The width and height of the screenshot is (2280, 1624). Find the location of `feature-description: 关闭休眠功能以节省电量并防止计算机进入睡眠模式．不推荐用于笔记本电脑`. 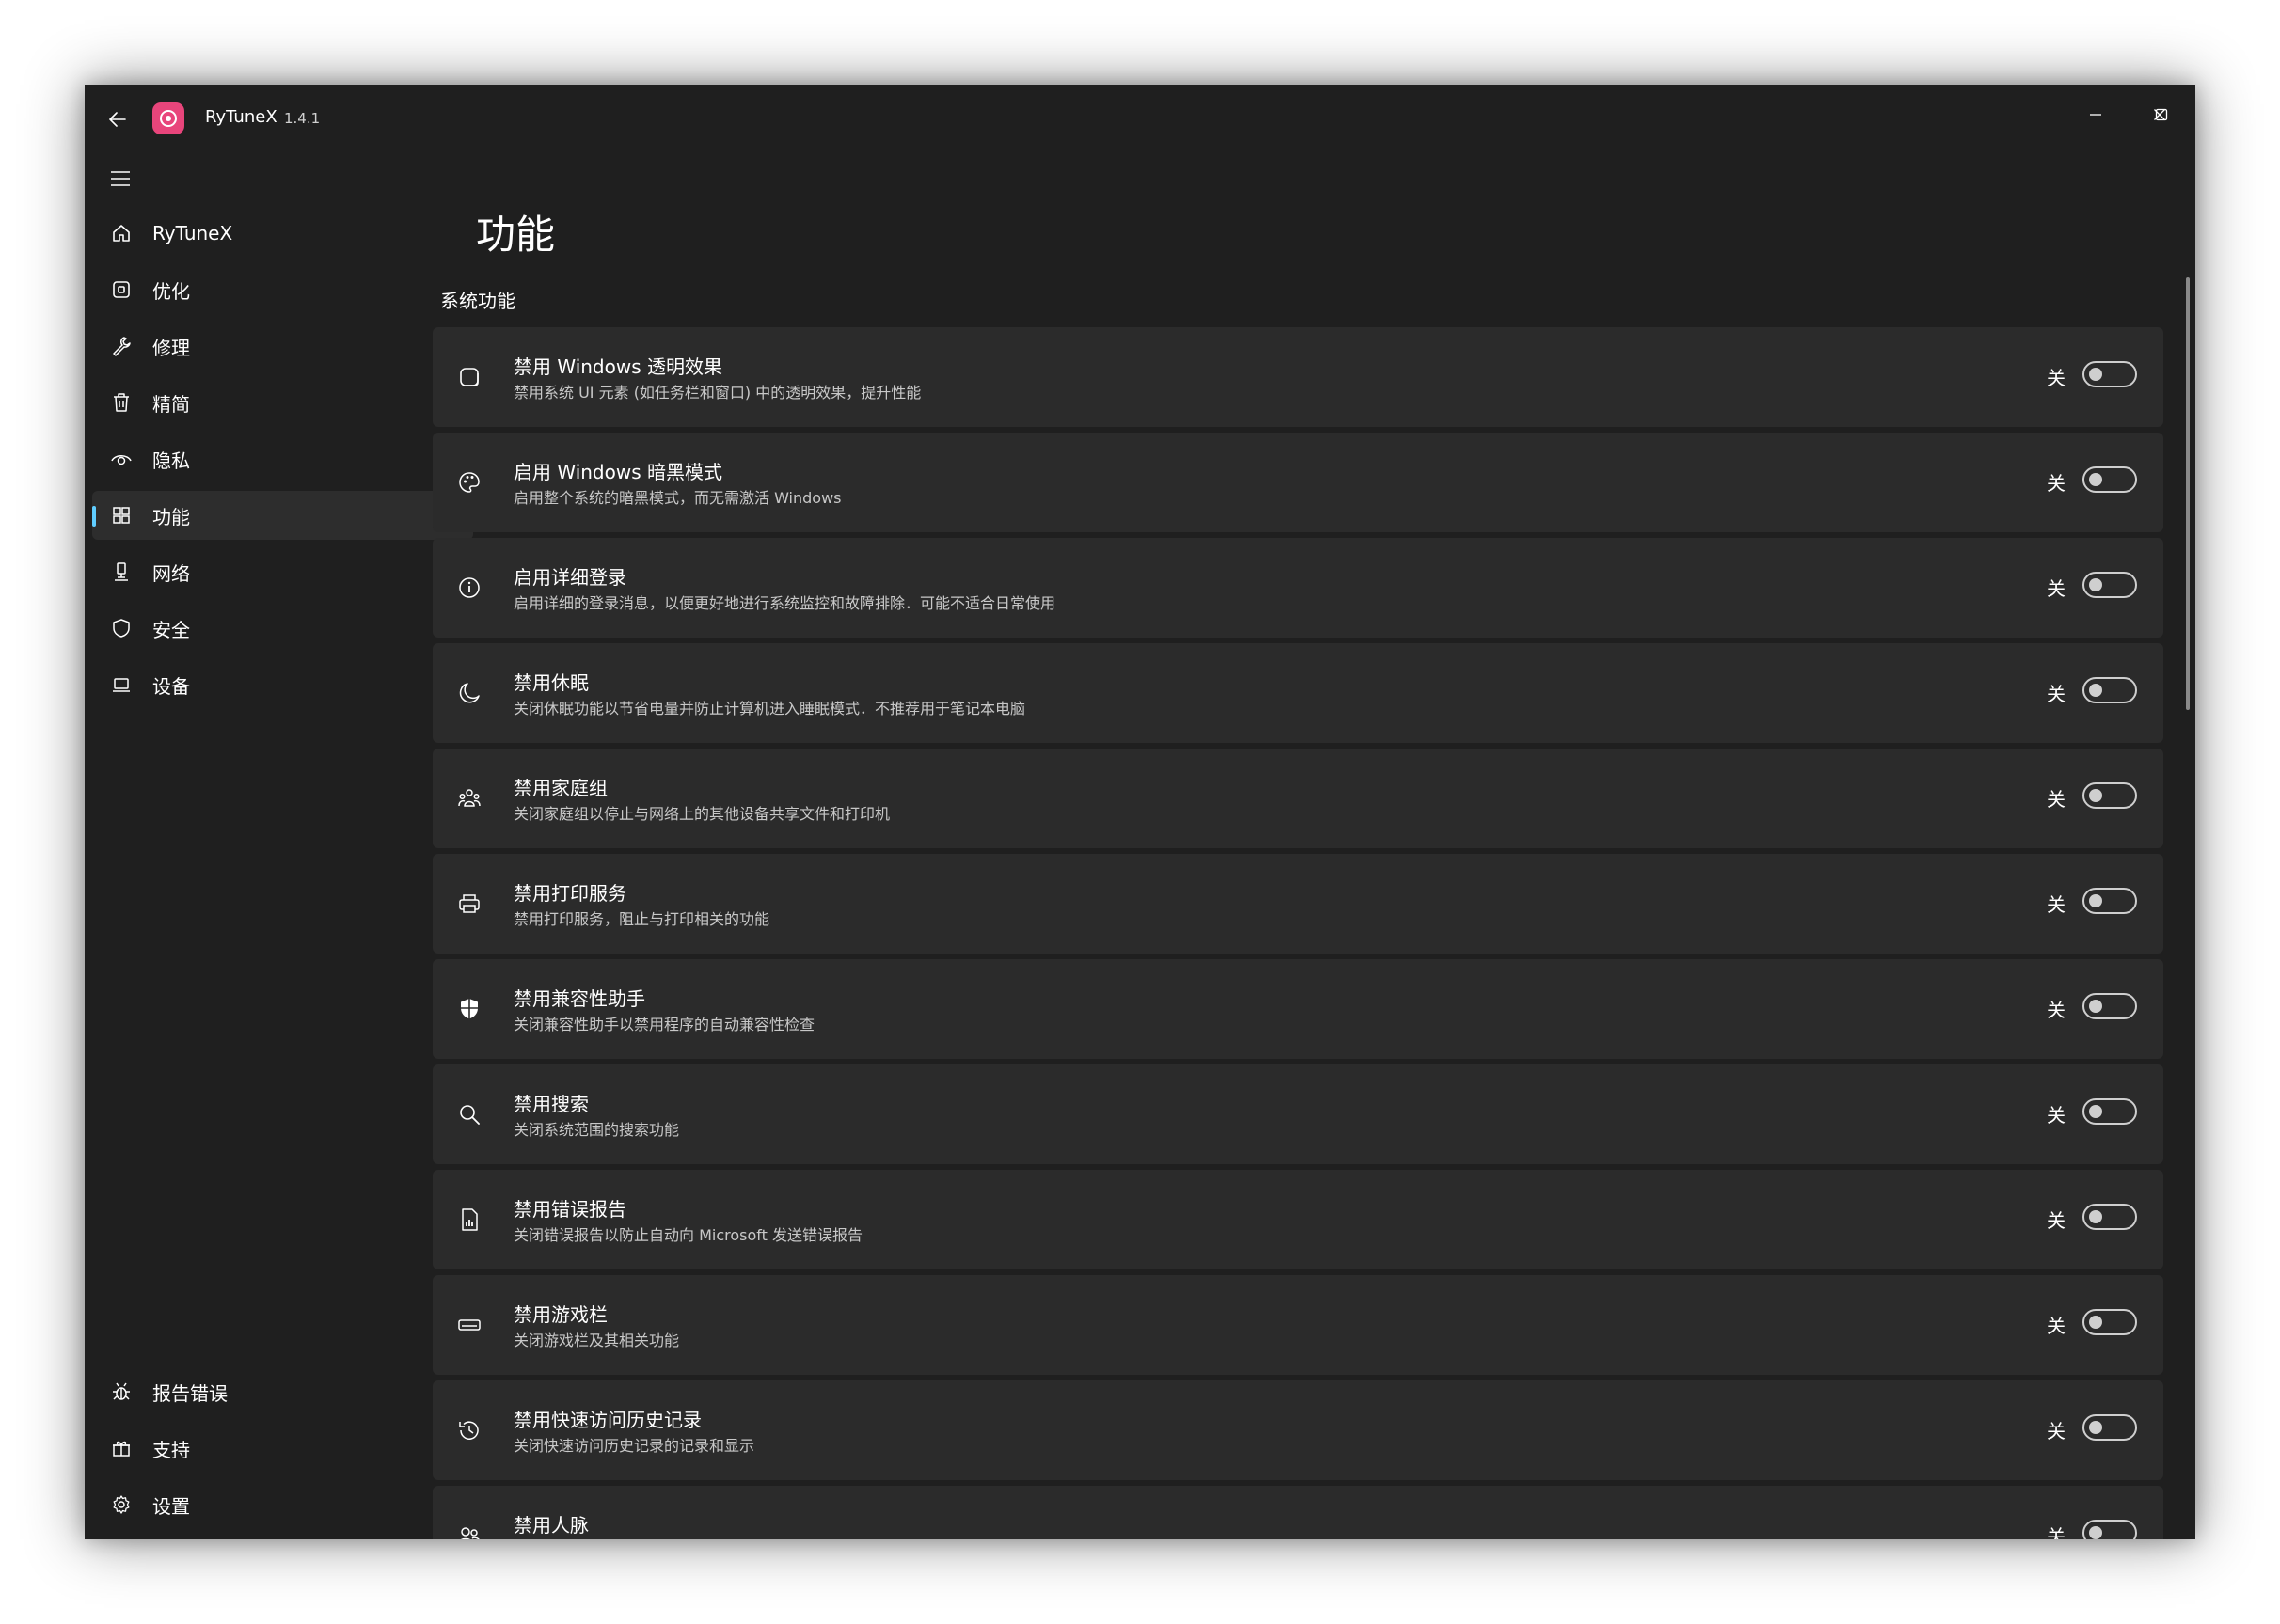

feature-description: 关闭休眠功能以节省电量并防止计算机进入睡眠模式．不推荐用于笔记本电脑 is located at coordinates (770, 708).